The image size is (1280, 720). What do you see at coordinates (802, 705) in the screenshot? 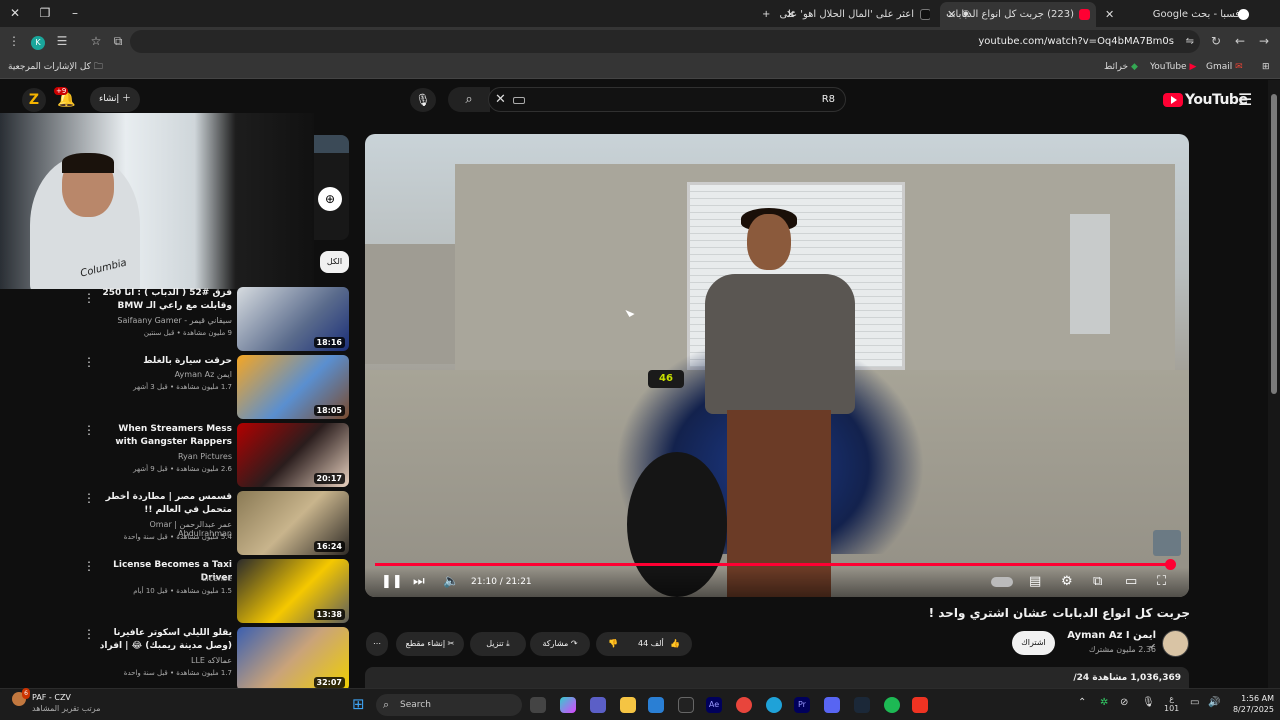
I see `premiere-icon: Pr` at bounding box center [802, 705].